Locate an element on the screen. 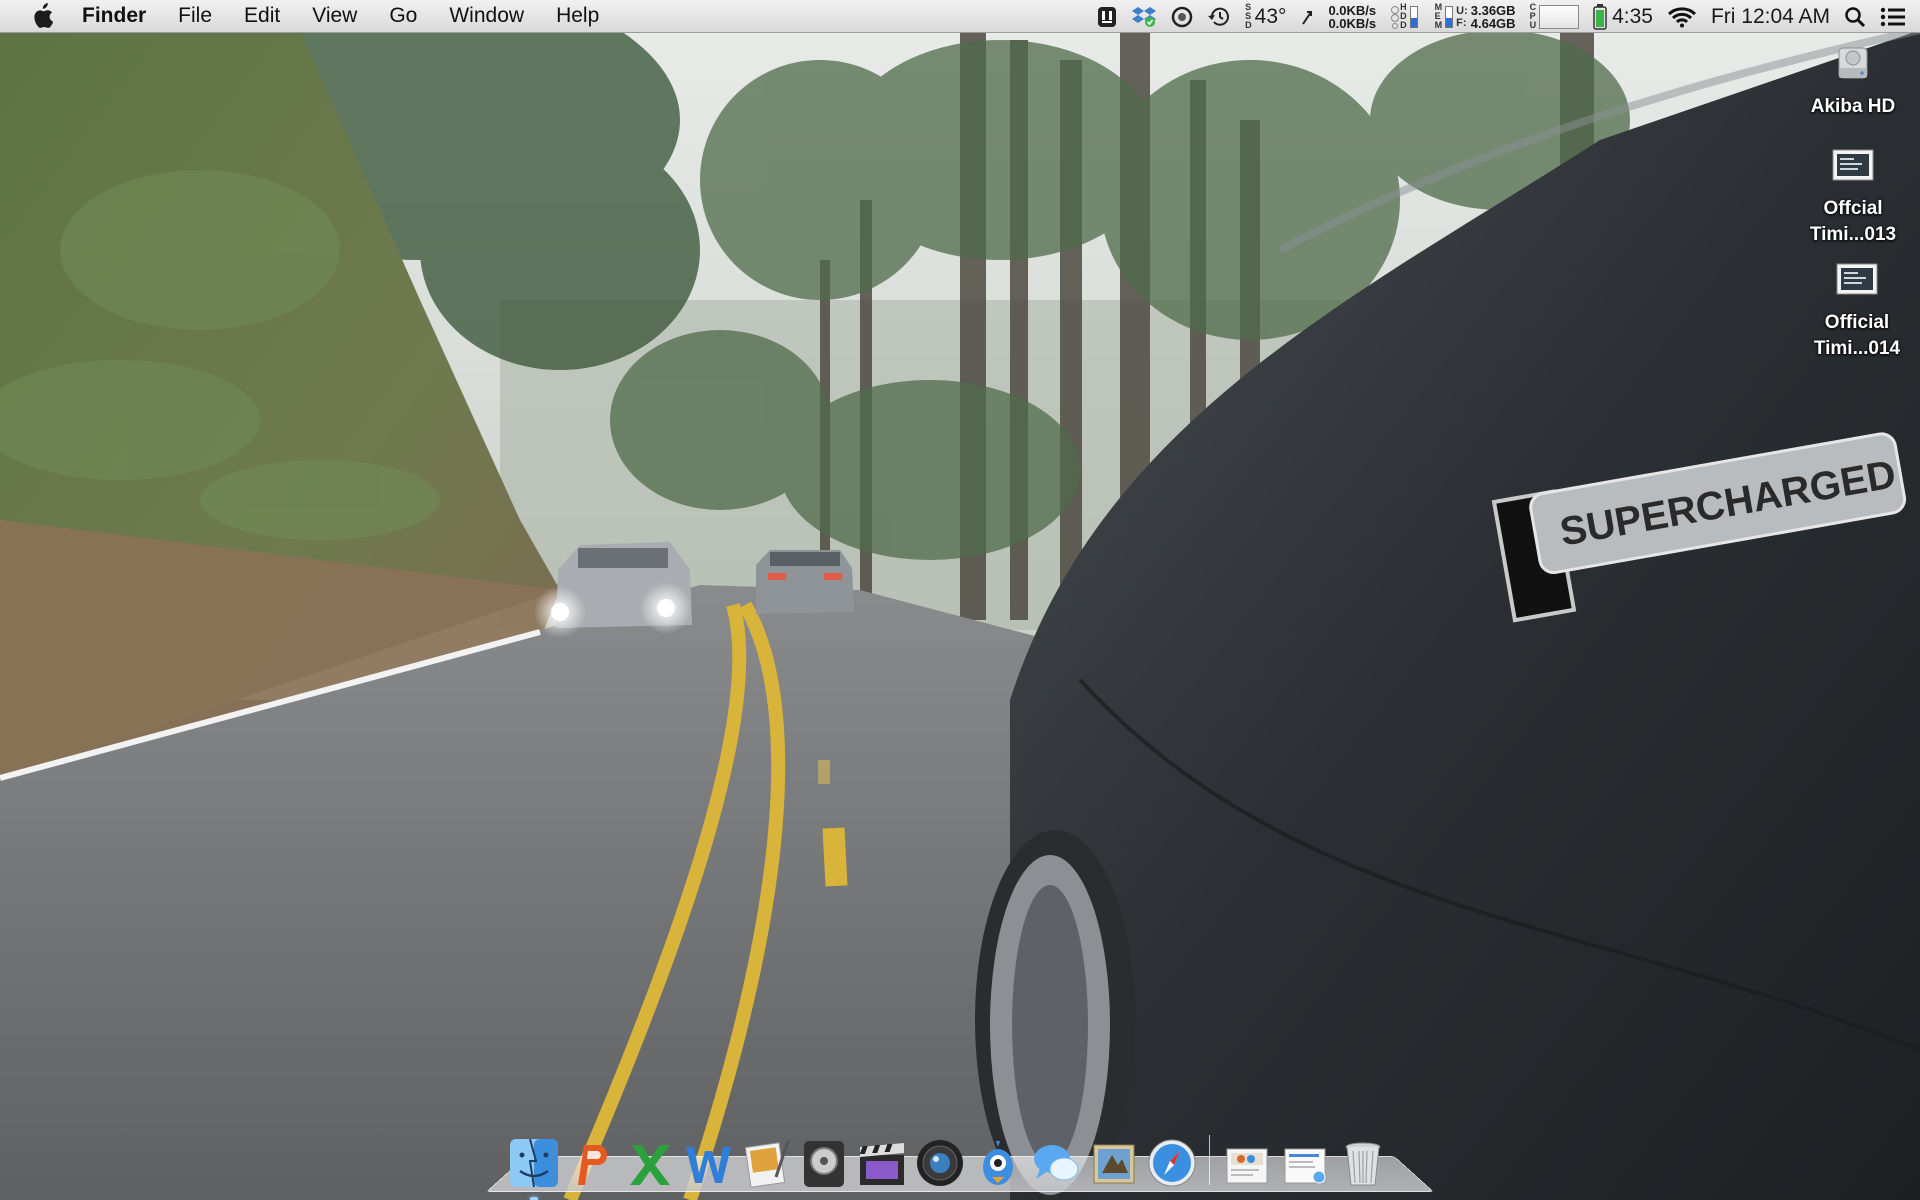  menu-view: View is located at coordinates (334, 16).